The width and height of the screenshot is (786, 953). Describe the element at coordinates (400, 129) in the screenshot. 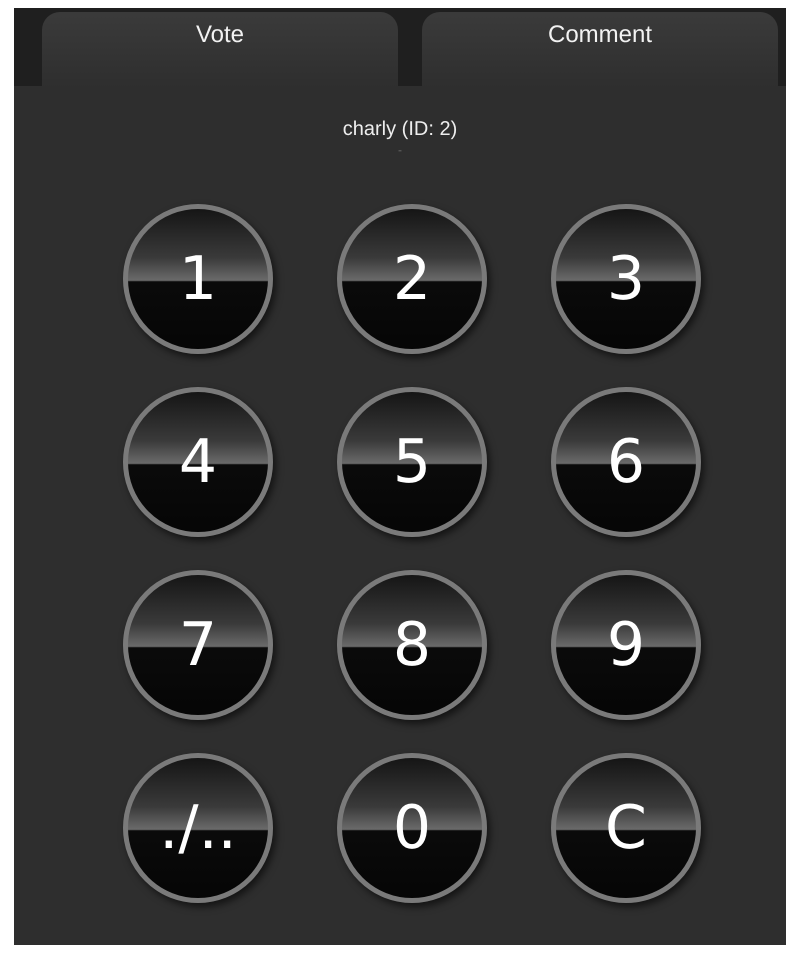

I see `user-label: charly (ID: 2)` at that location.